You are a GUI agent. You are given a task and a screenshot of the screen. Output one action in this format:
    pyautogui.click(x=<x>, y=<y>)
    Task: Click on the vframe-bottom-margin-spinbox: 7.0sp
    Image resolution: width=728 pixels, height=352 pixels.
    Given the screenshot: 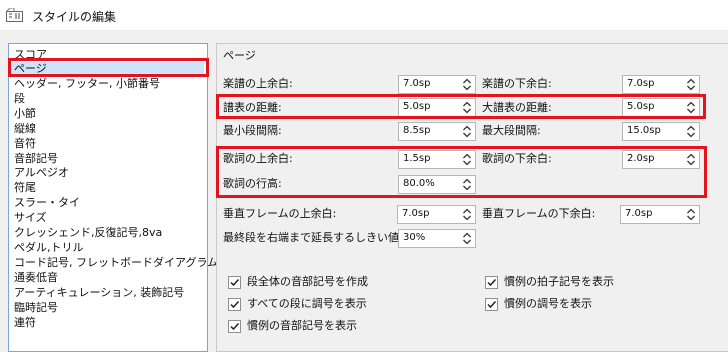 What is the action you would take?
    pyautogui.click(x=660, y=214)
    